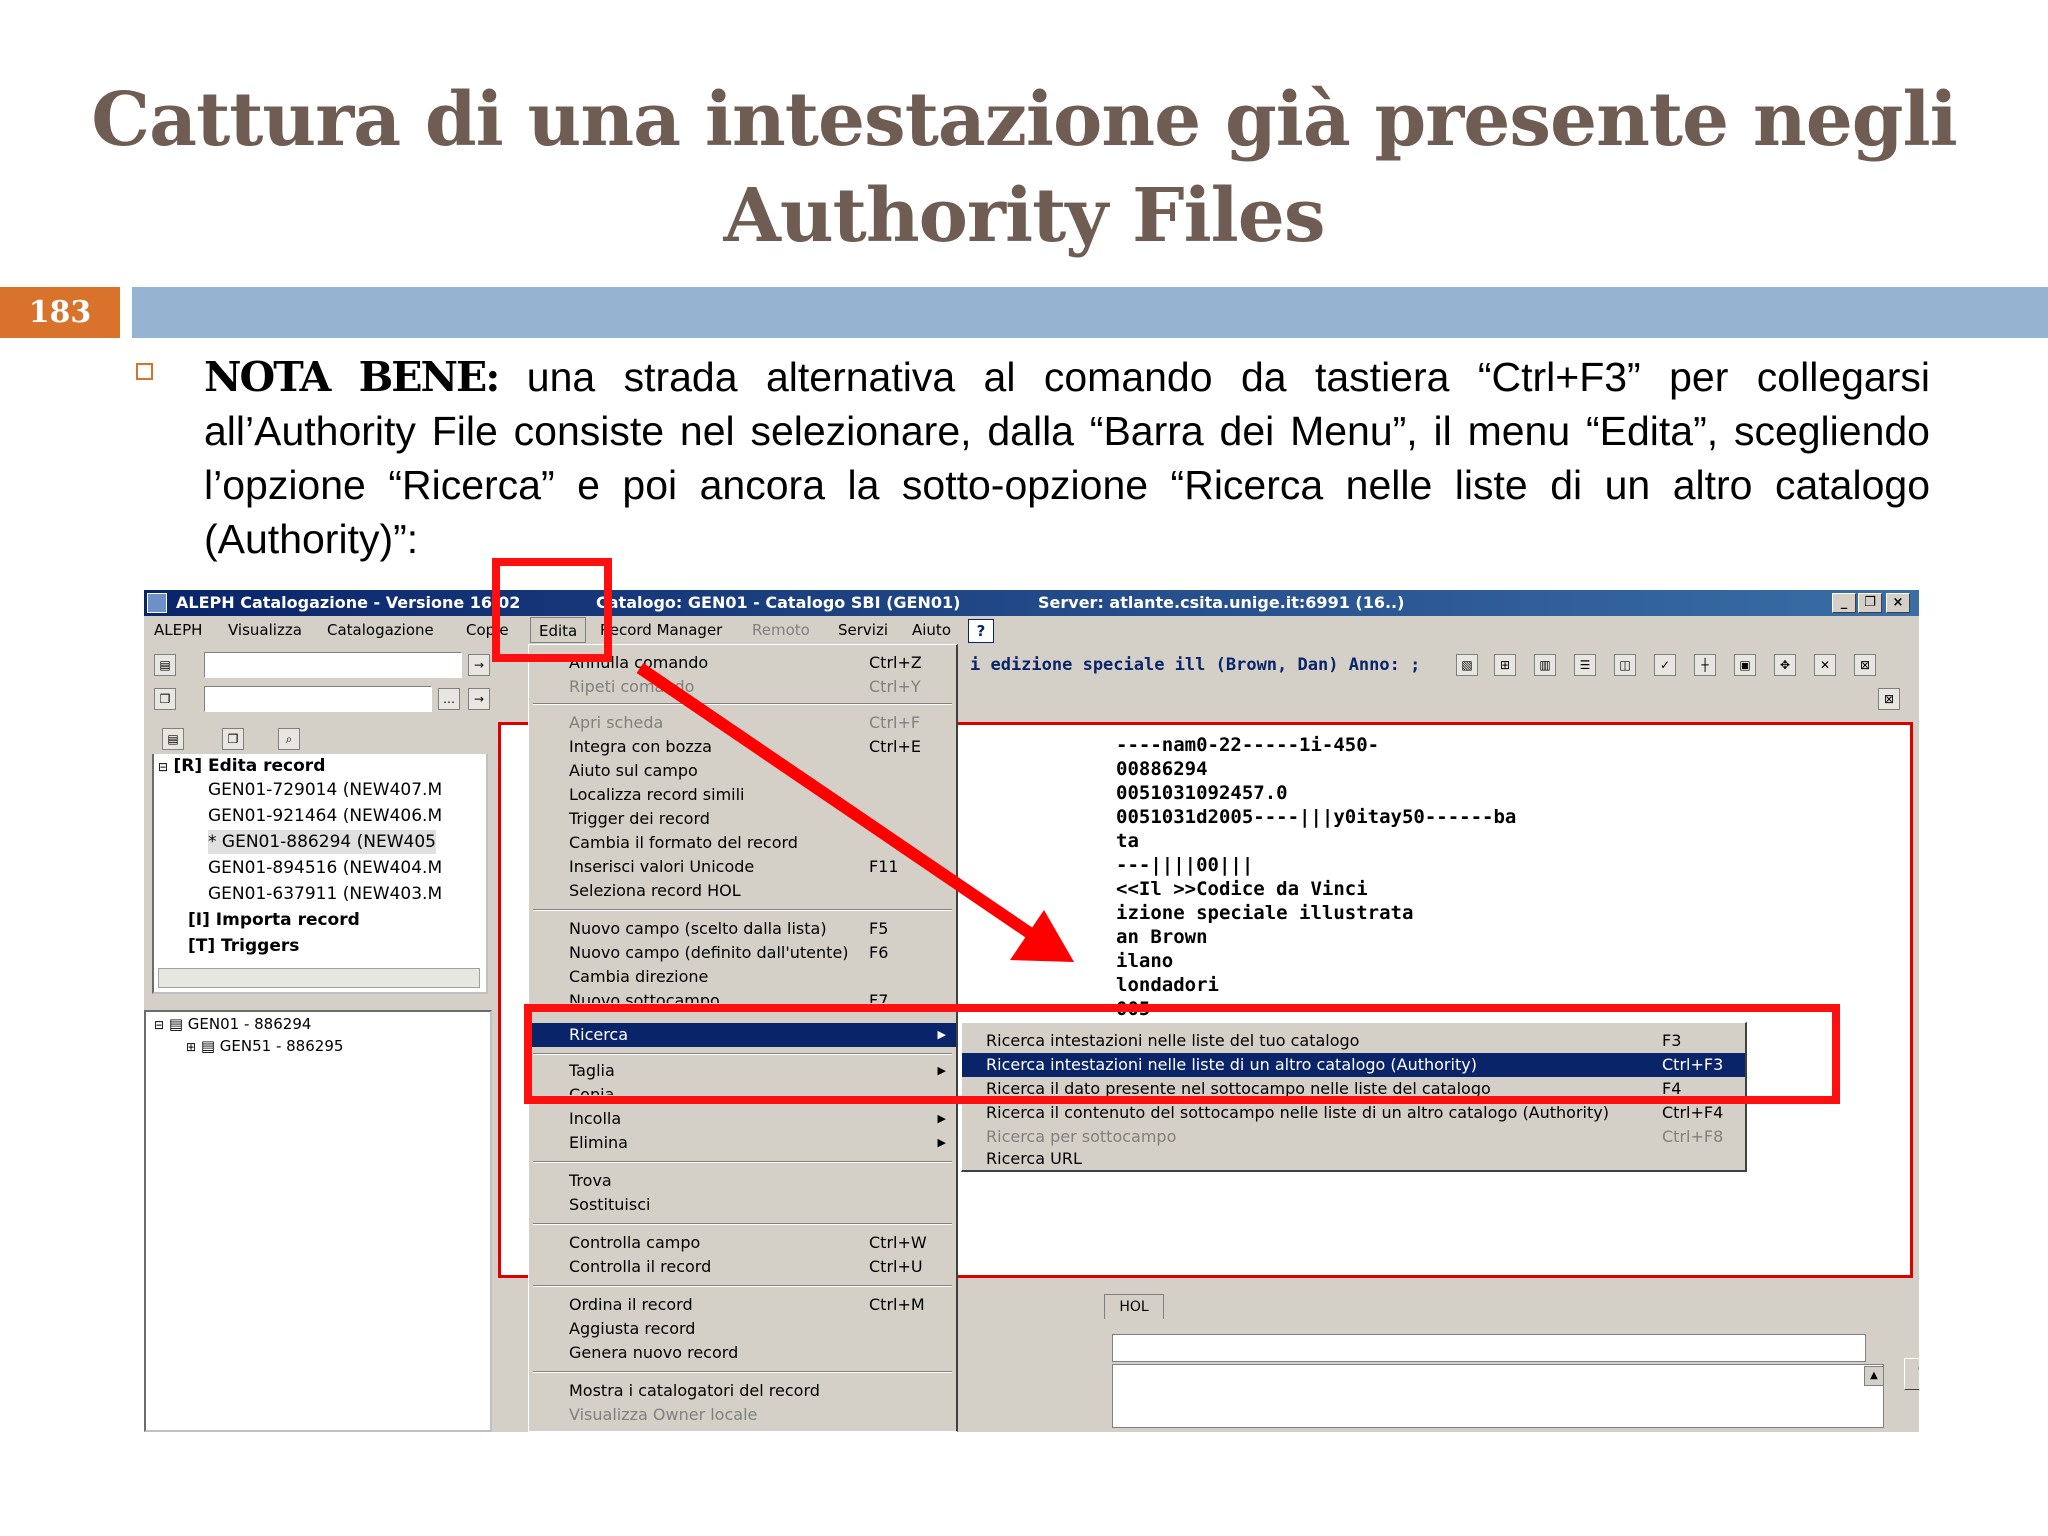 The height and width of the screenshot is (1536, 2048). I want to click on arrow-head, so click(1042, 936).